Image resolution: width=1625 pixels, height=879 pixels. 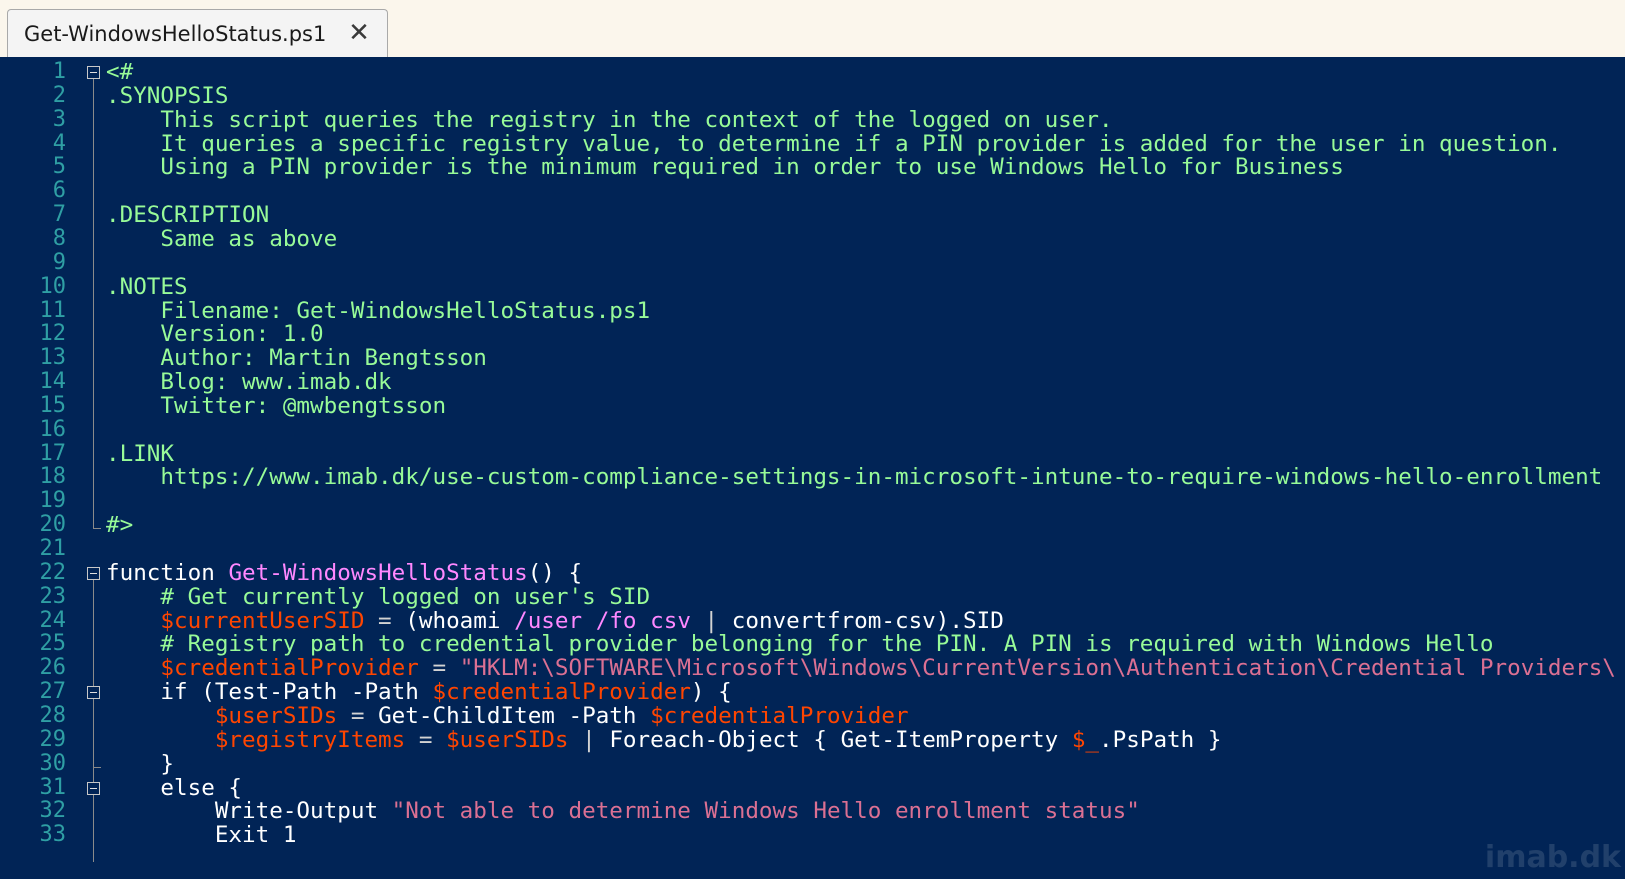 I want to click on code-token: .PsPath }, so click(x=1160, y=739).